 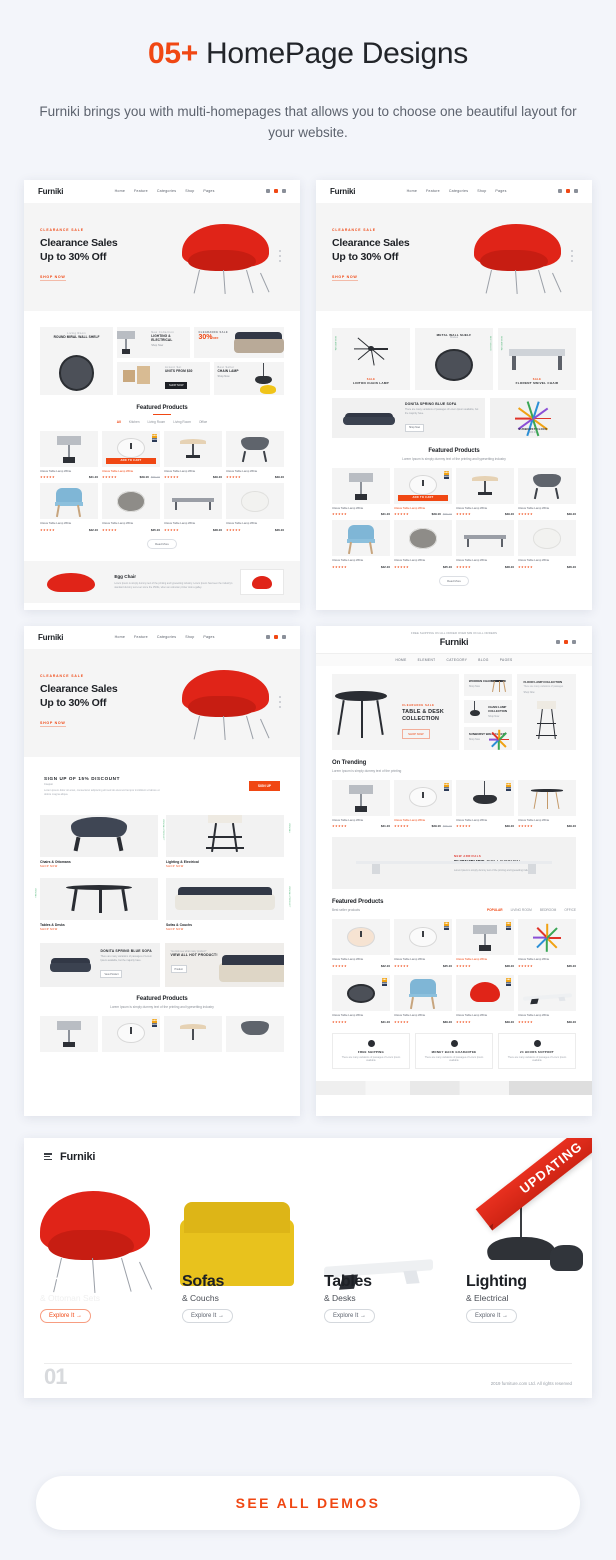 What do you see at coordinates (120, 637) in the screenshot?
I see `nav-item-home: Home` at bounding box center [120, 637].